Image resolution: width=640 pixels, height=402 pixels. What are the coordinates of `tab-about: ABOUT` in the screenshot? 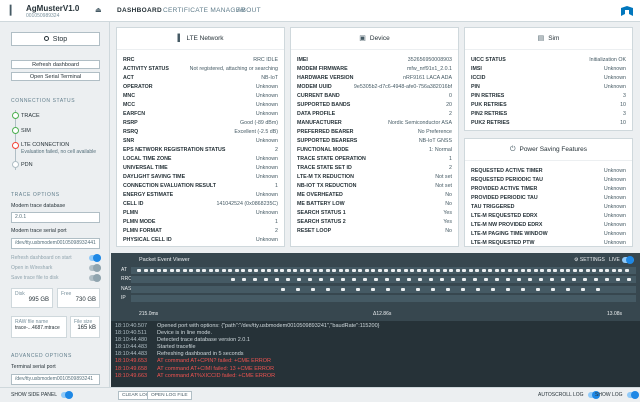 It's located at (249, 10).